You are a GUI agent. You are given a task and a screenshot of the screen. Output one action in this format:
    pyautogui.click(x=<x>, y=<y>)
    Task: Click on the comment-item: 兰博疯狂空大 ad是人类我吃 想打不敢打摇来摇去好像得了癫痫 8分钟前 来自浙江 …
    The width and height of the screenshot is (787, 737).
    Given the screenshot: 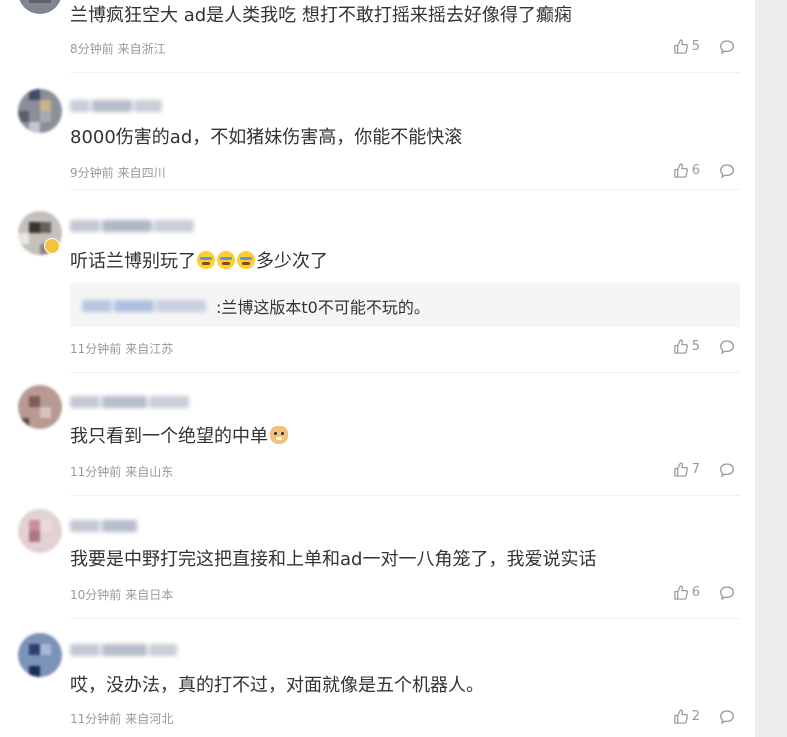 What is the action you would take?
    pyautogui.click(x=377, y=36)
    